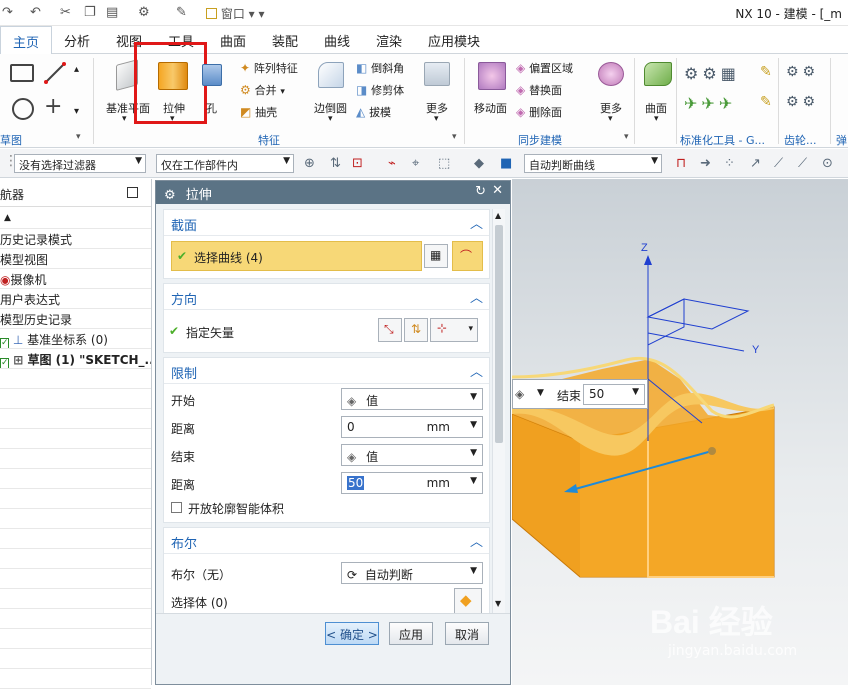 The height and width of the screenshot is (689, 848). I want to click on hole-button: 孔, so click(212, 90).